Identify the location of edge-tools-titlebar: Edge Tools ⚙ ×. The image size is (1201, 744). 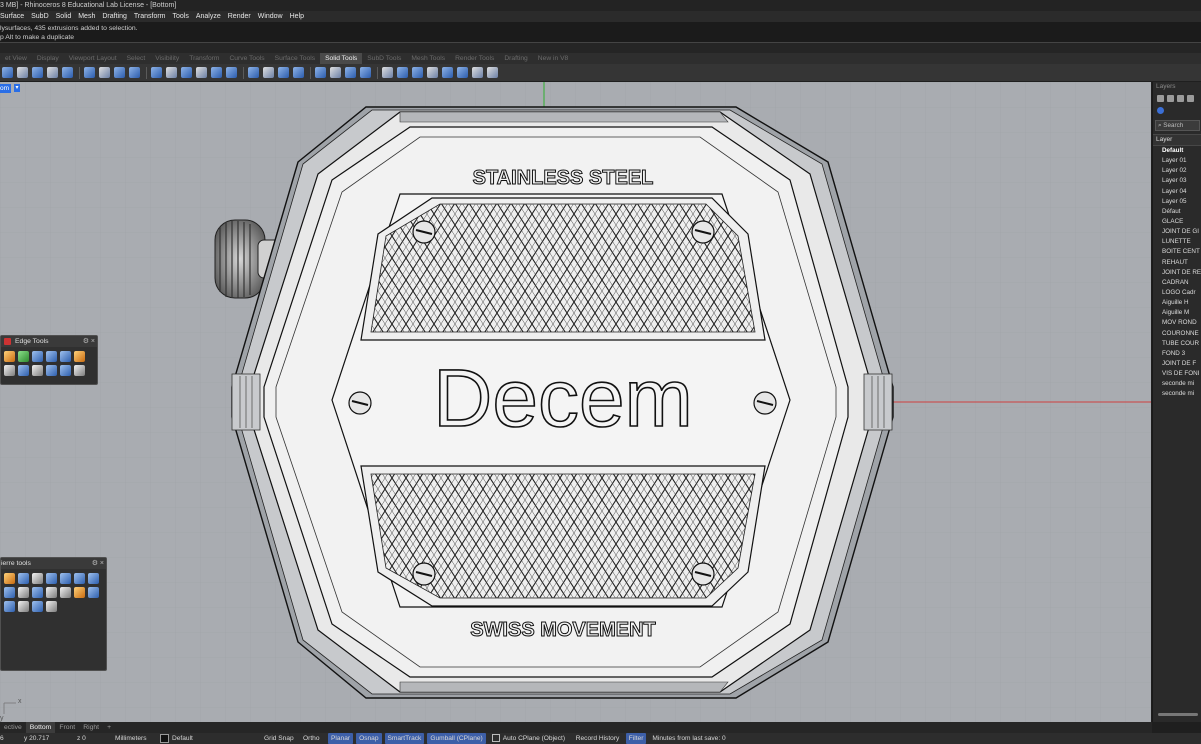
(49, 341).